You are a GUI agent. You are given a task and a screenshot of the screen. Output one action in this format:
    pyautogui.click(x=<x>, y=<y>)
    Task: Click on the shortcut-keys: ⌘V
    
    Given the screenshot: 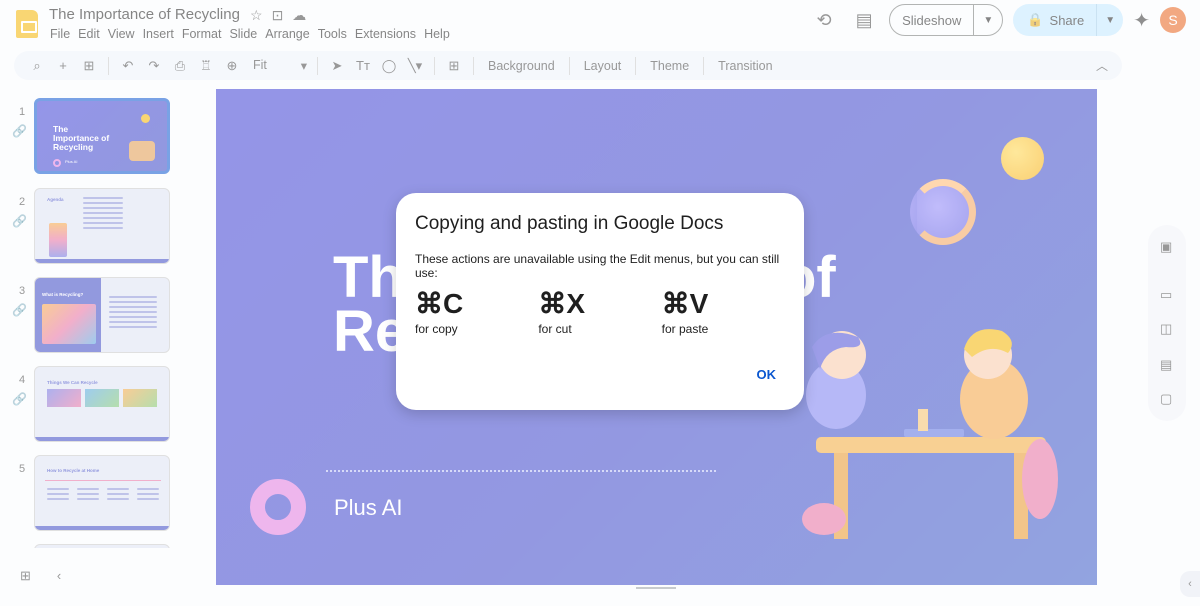 What is the action you would take?
    pyautogui.click(x=685, y=303)
    